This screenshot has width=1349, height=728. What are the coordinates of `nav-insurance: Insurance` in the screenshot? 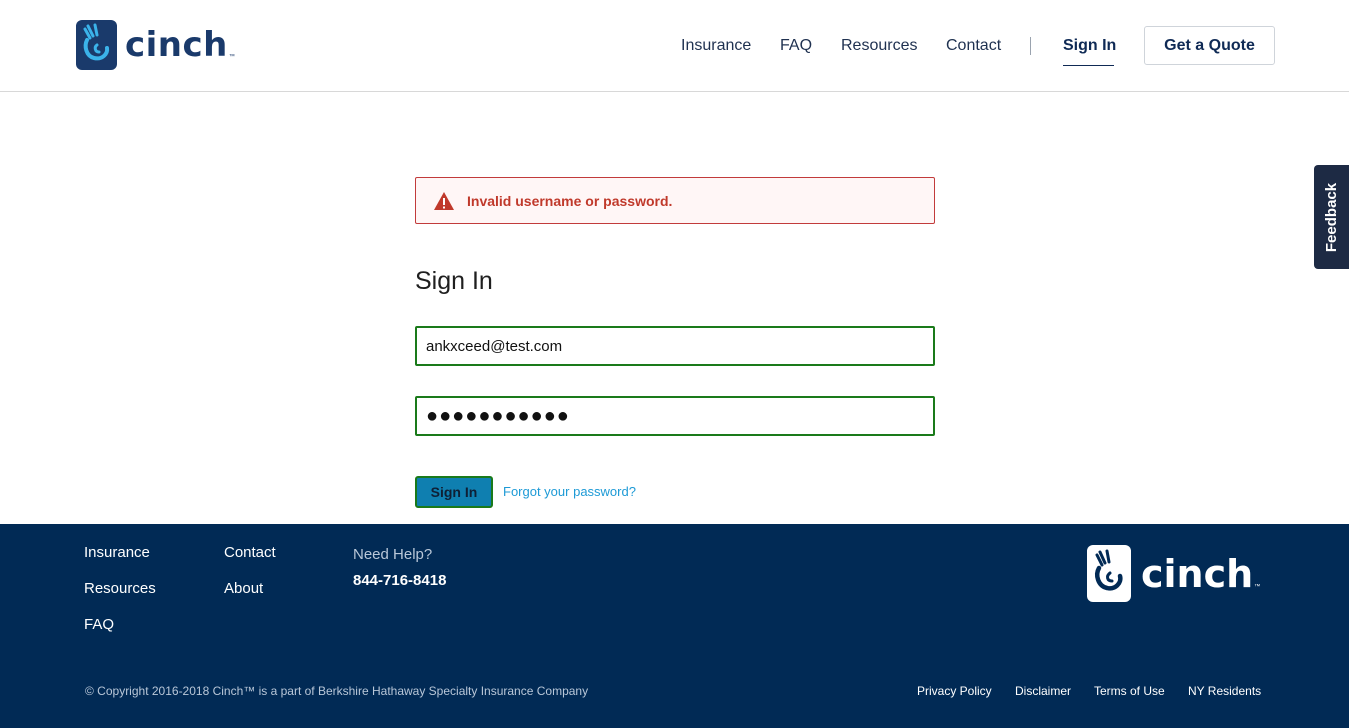 It's located at (716, 46).